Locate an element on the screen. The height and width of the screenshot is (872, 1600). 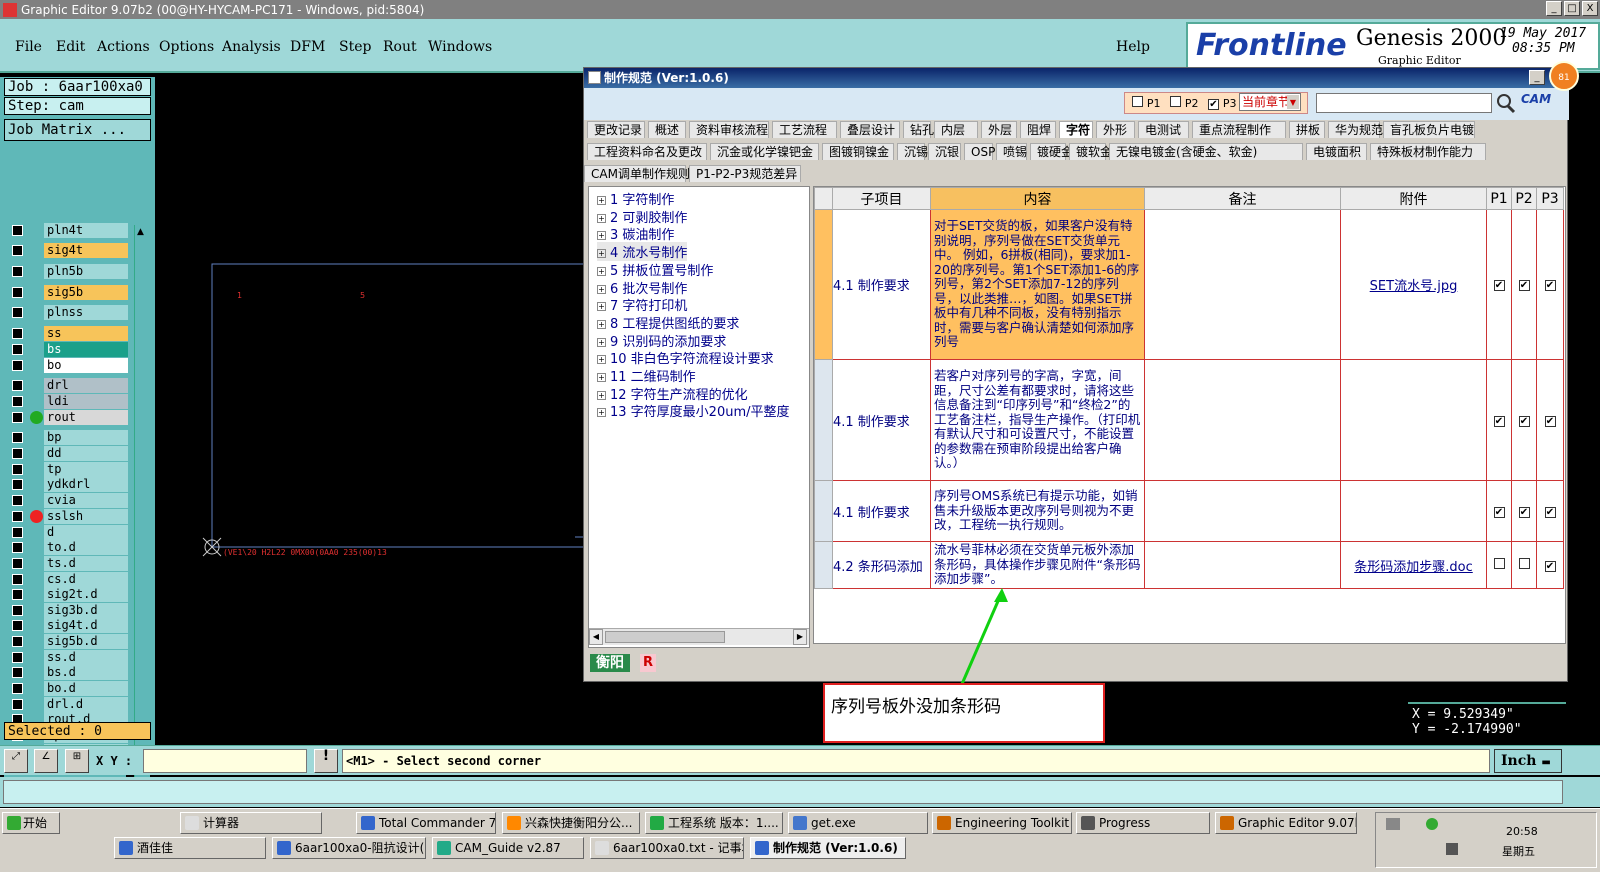
tab-item: OSP is located at coordinates (979, 151).